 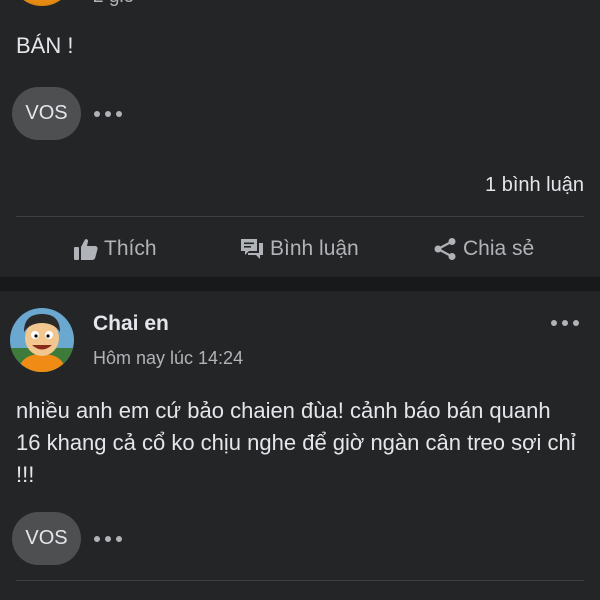 What do you see at coordinates (534, 185) in the screenshot?
I see `comment-count: 1 bình luận` at bounding box center [534, 185].